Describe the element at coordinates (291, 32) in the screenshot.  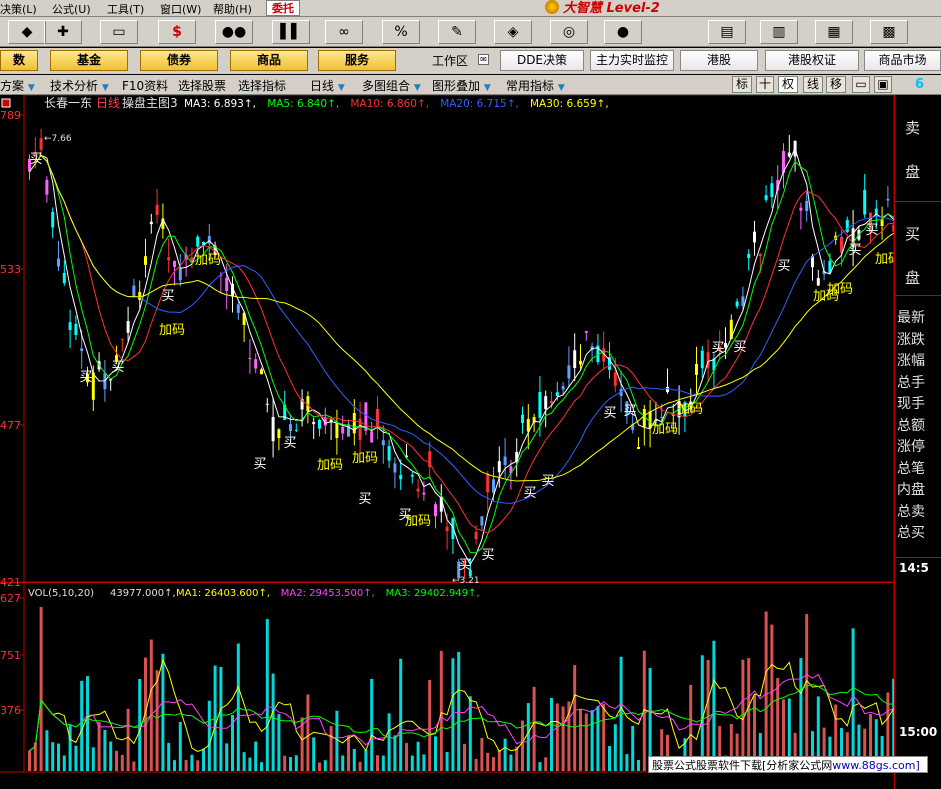
I see `bars-icon: ▌▌` at that location.